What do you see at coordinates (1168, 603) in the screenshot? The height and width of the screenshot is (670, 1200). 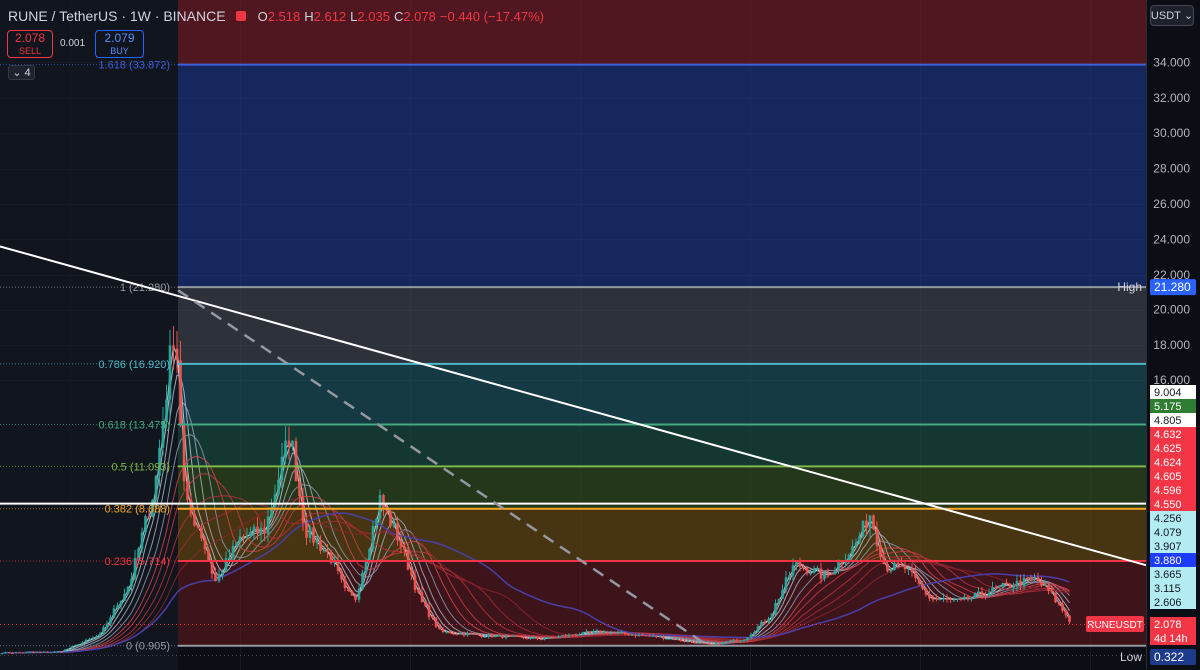 I see `price-axis-label: 2.606` at bounding box center [1168, 603].